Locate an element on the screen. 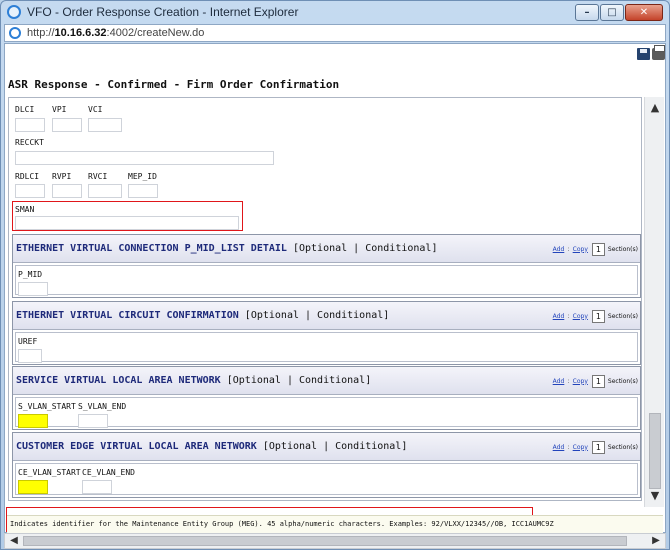 The image size is (670, 550). rdlci-label: RDLCI is located at coordinates (27, 176).